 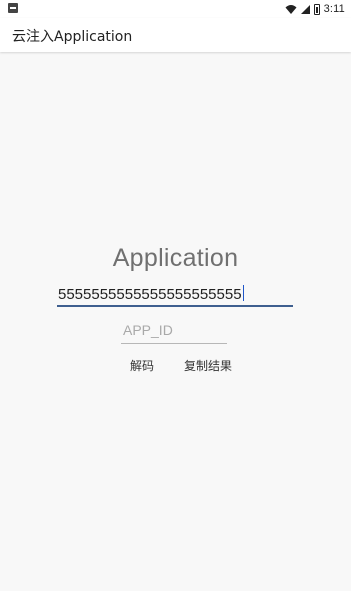 What do you see at coordinates (175, 9) in the screenshot?
I see `status-bar: 3:11` at bounding box center [175, 9].